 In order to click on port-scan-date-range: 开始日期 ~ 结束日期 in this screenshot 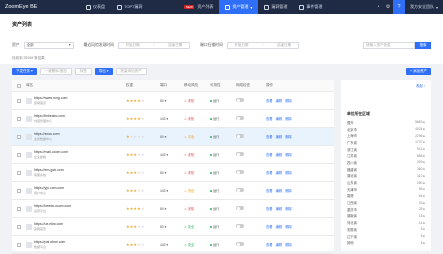, I will do `click(262, 45)`.